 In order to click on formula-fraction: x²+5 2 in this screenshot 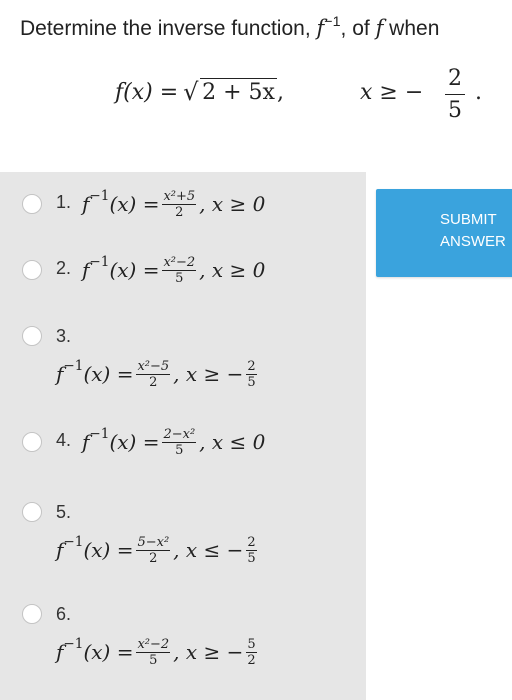, I will do `click(179, 204)`.